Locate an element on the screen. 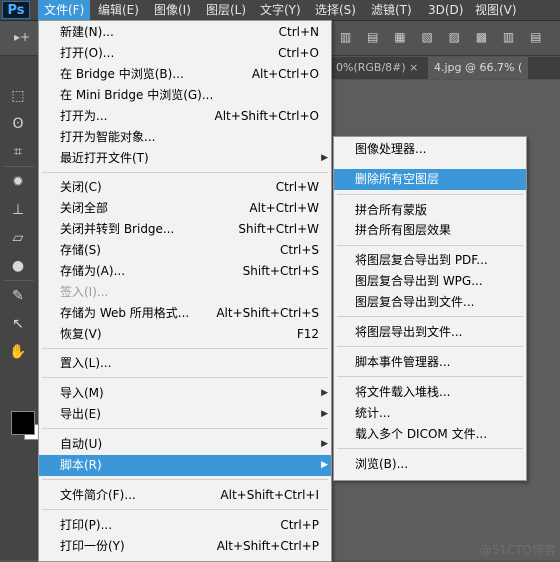 The image size is (560, 562). blur-tool-icon: ● is located at coordinates (18, 266).